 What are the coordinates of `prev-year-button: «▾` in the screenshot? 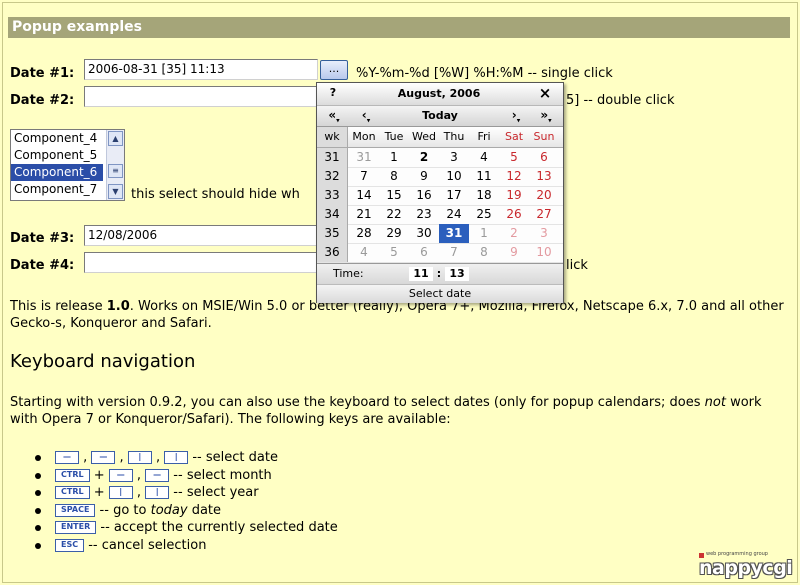 It's located at (334, 116).